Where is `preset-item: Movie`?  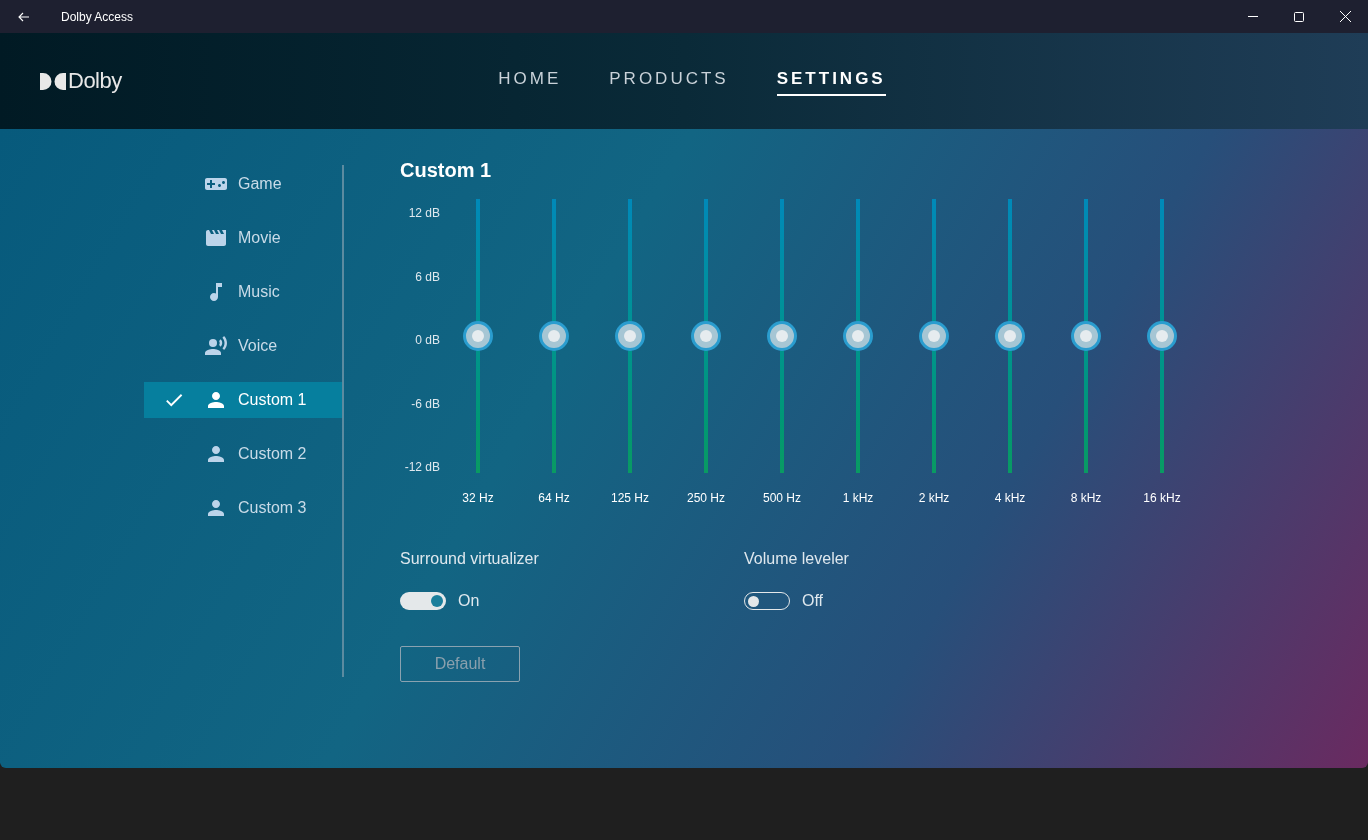
preset-item: Movie is located at coordinates (243, 238).